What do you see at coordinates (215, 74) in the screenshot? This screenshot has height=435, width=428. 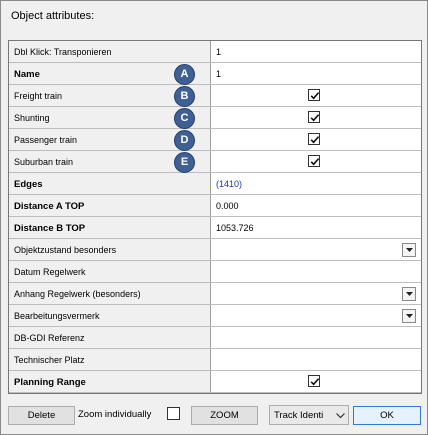 I see `attribute-row: Name A 1` at bounding box center [215, 74].